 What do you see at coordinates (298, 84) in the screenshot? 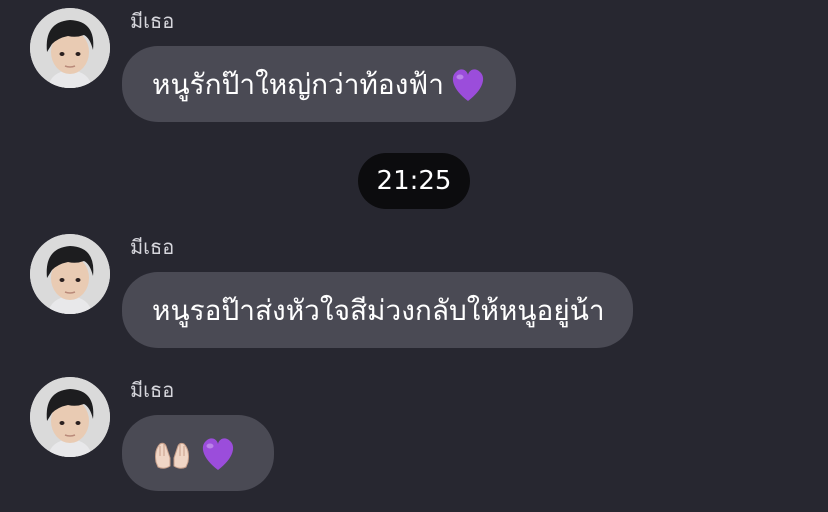
I see `message-text: หนูรักป๊าใหญ่กว่าท้องฟ้า` at bounding box center [298, 84].